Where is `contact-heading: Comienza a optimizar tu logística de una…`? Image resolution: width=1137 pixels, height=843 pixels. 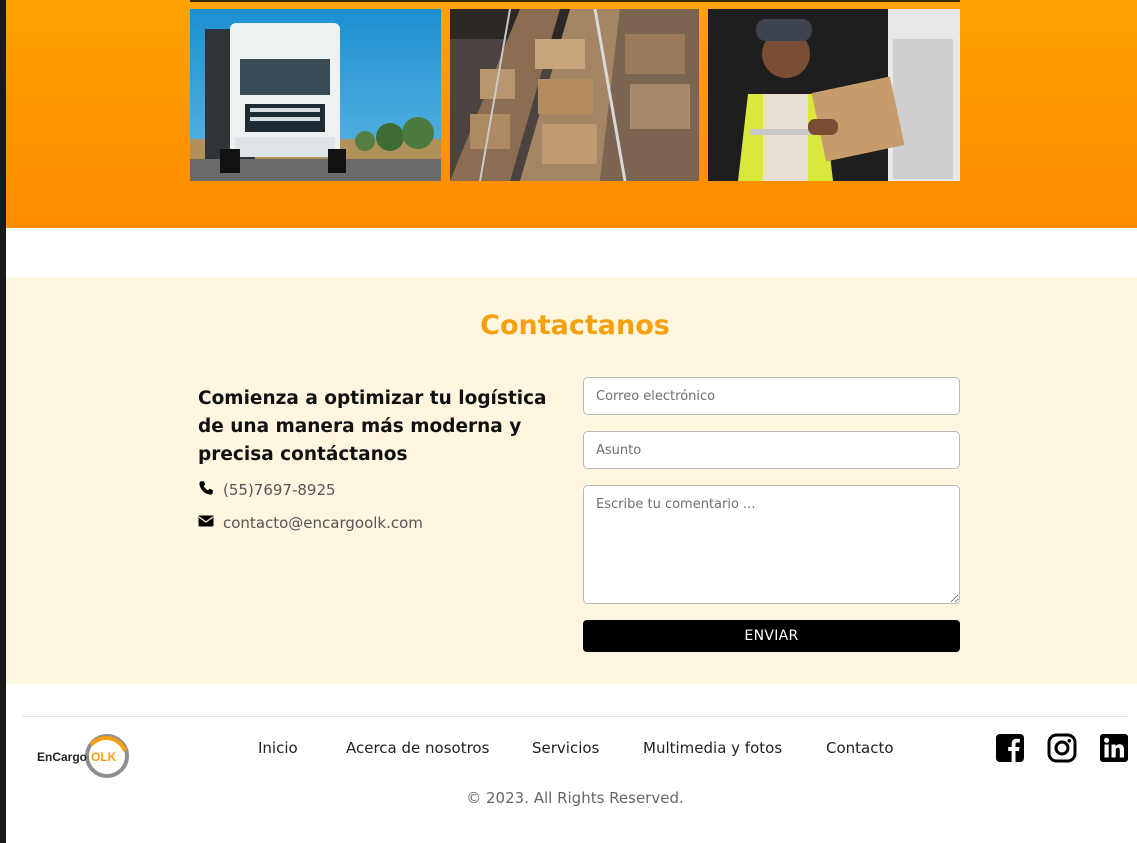
contact-heading: Comienza a optimizar tu logística de una… is located at coordinates (372, 426).